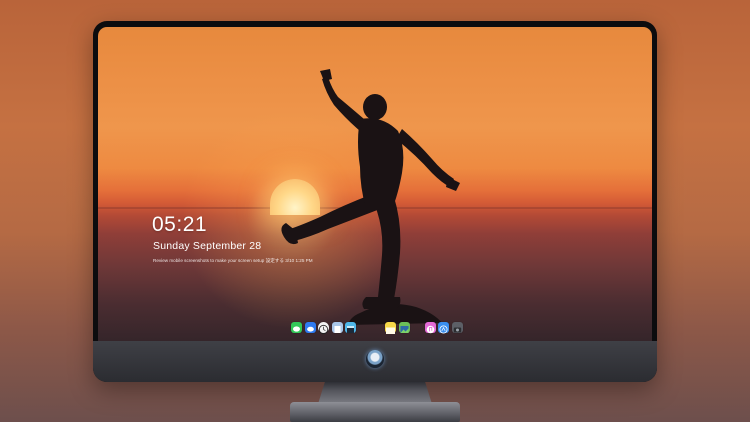 The image size is (750, 422). Describe the element at coordinates (430, 327) in the screenshot. I see `itunes-icon` at that location.